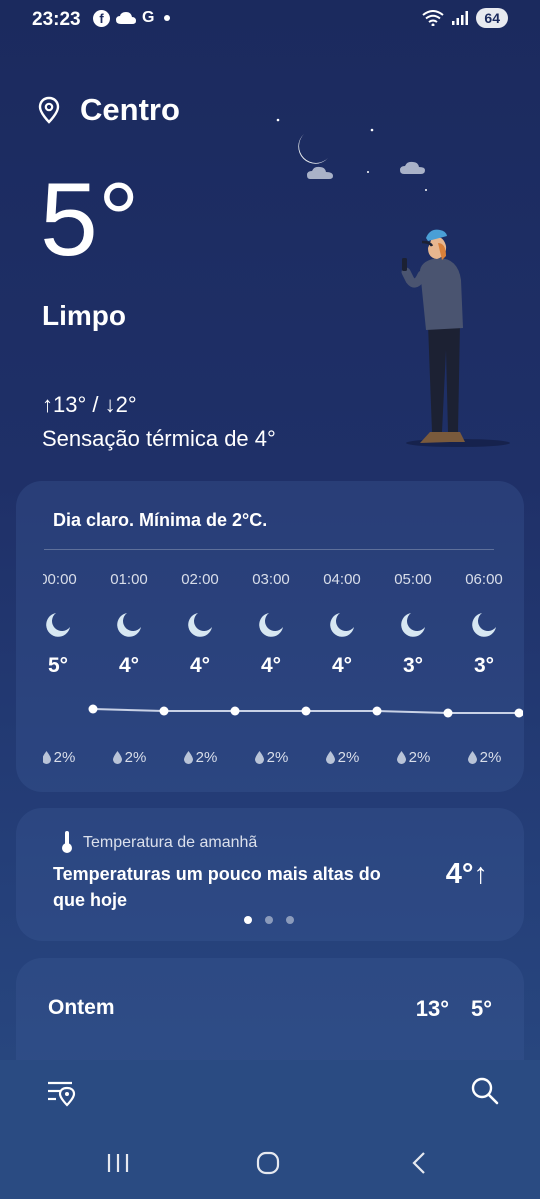  I want to click on recents-icon, so click(118, 1163).